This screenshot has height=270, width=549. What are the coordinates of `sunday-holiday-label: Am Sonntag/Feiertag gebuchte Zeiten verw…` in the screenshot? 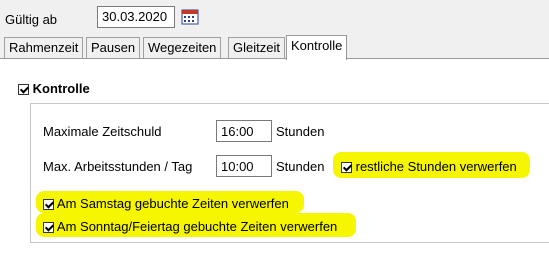 It's located at (197, 226).